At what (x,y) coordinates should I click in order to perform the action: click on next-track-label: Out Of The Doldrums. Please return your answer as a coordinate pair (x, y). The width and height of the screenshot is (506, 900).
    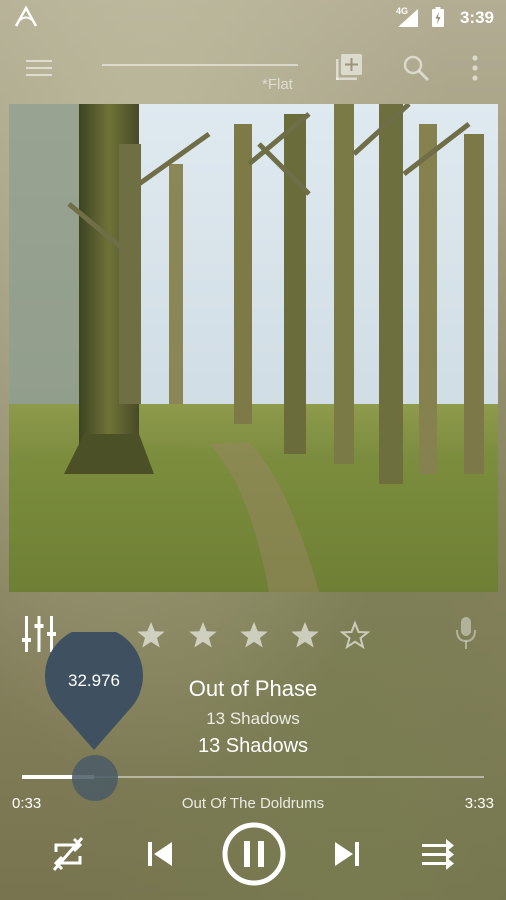
    Looking at the image, I should click on (253, 803).